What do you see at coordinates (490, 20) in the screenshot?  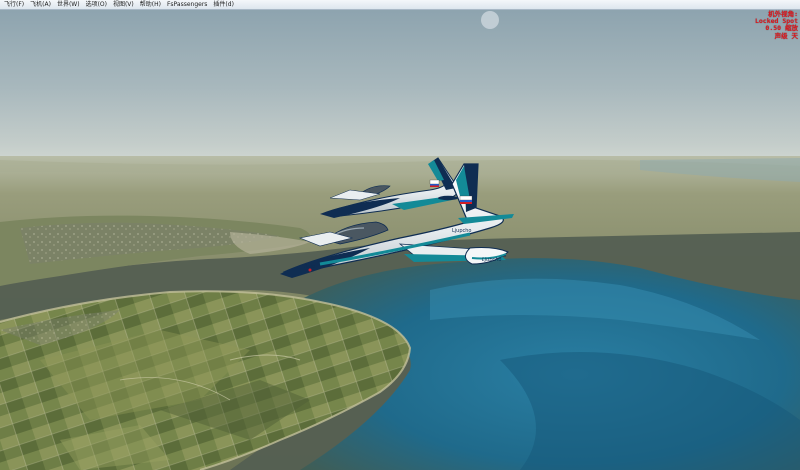 I see `moon` at bounding box center [490, 20].